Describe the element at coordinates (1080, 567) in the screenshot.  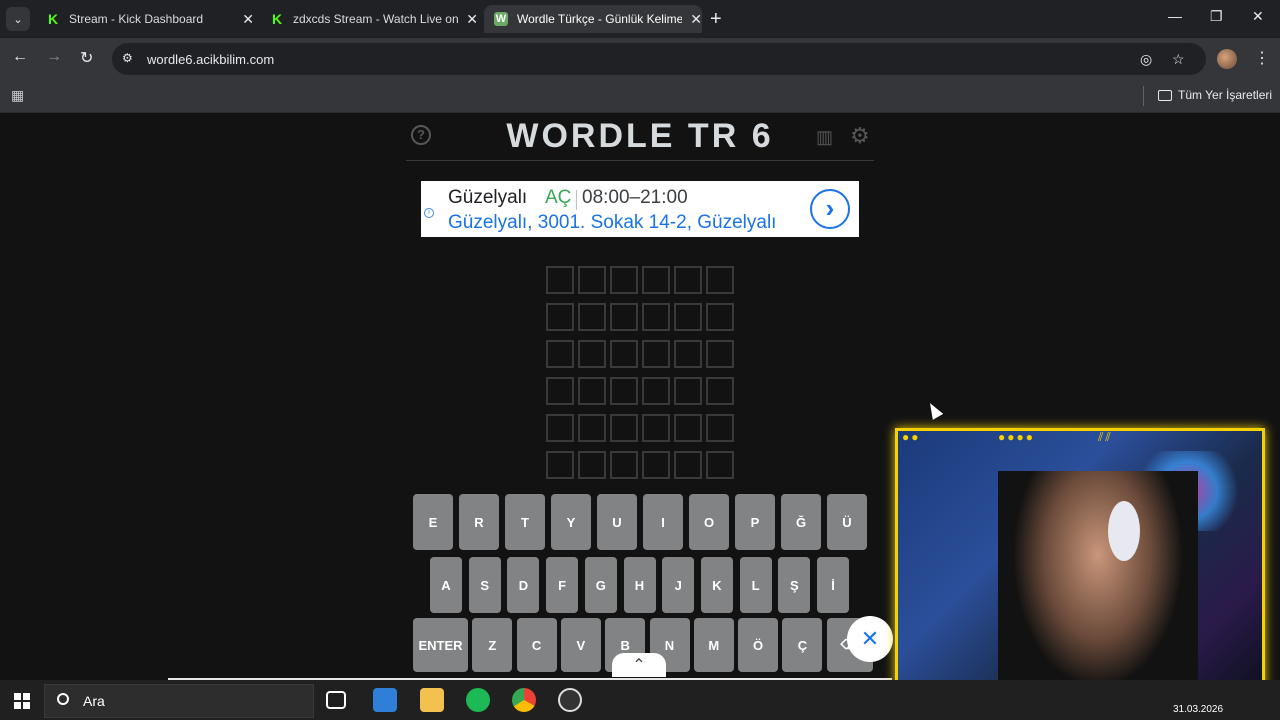
I see `webcam-overlay: ●● ●●●● ⫽⫽ K 6` at that location.